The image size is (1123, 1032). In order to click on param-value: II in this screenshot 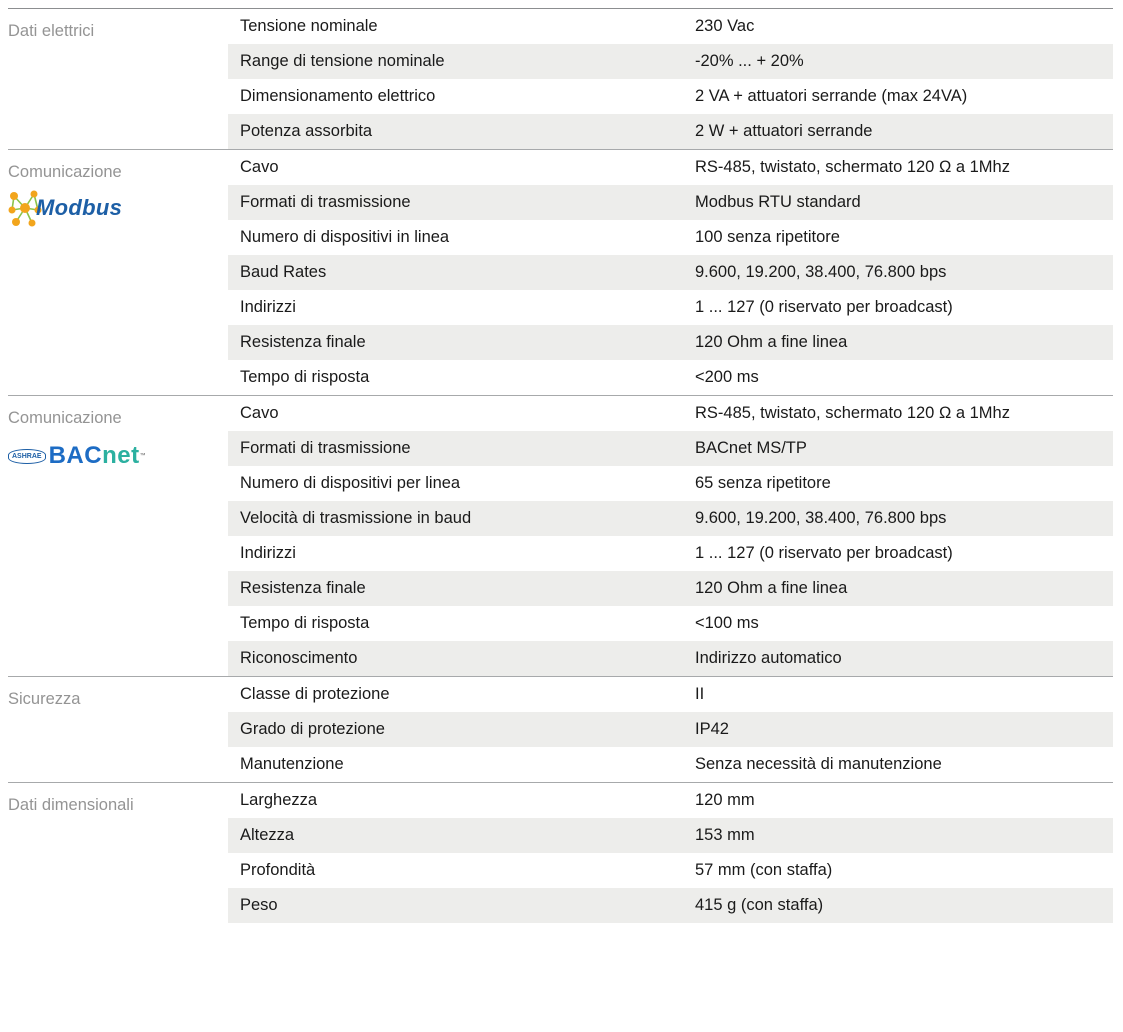, I will do `click(700, 694)`.